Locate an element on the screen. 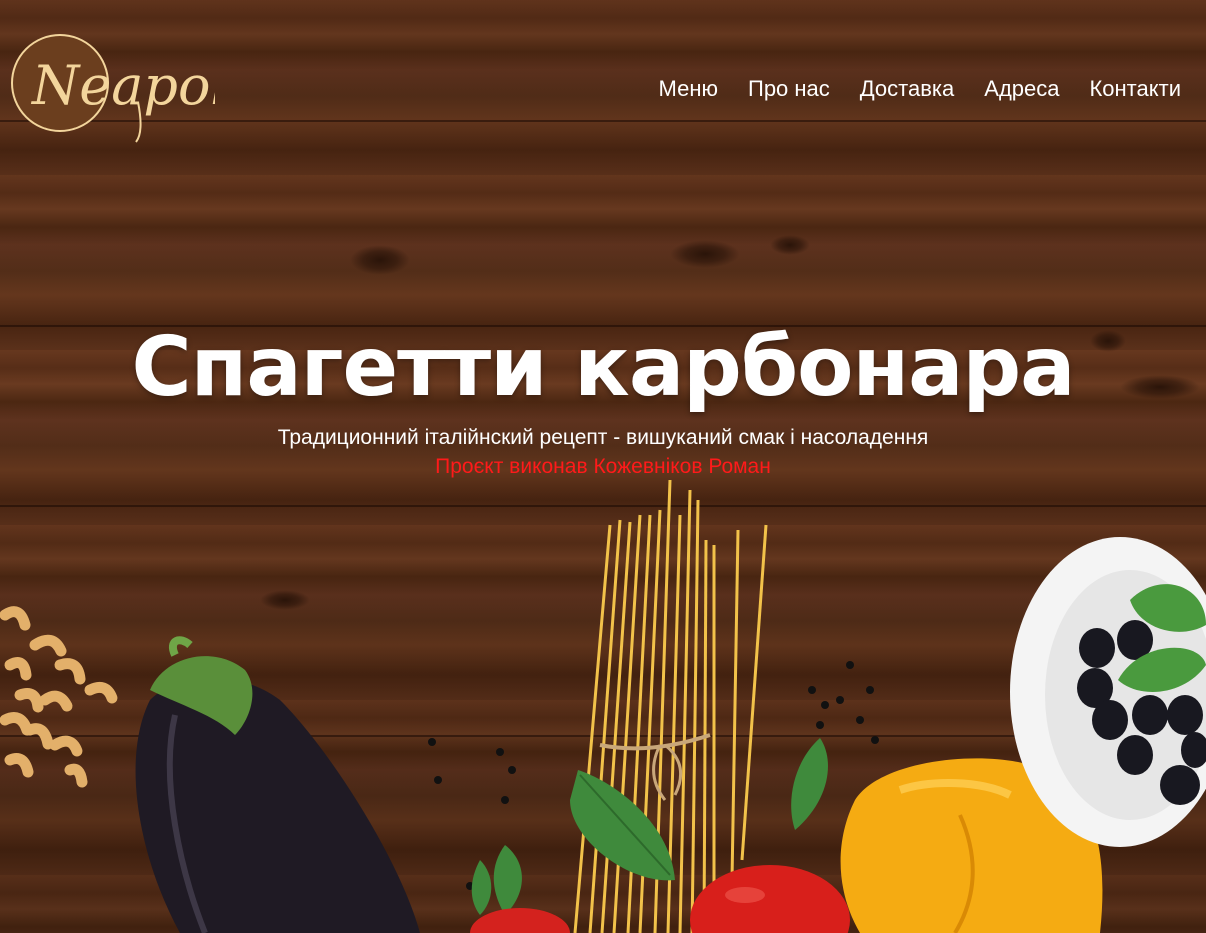 Image resolution: width=1206 pixels, height=933 pixels. eggplant-image is located at coordinates (278, 784).